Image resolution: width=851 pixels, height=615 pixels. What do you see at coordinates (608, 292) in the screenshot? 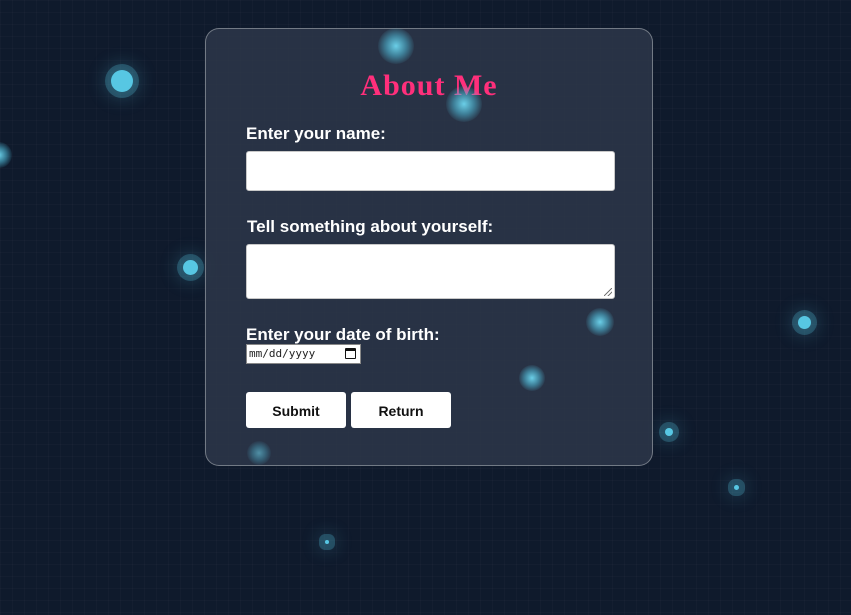
I see `resize-grip-icon` at bounding box center [608, 292].